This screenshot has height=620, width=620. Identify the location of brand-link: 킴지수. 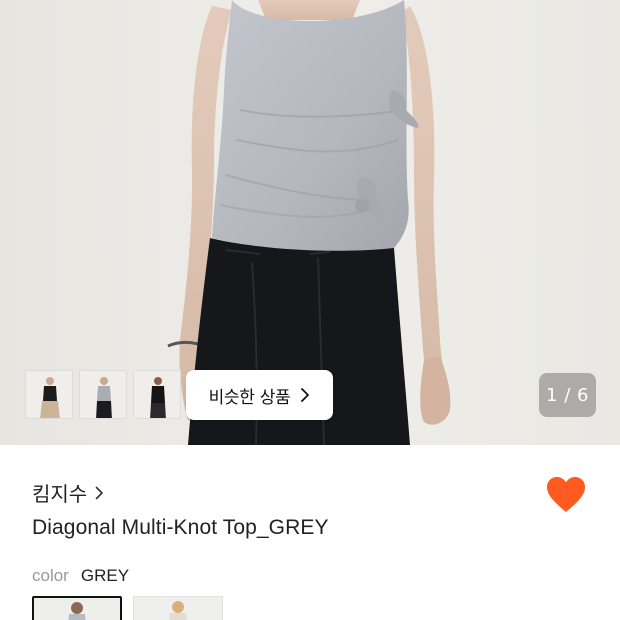
(68, 492).